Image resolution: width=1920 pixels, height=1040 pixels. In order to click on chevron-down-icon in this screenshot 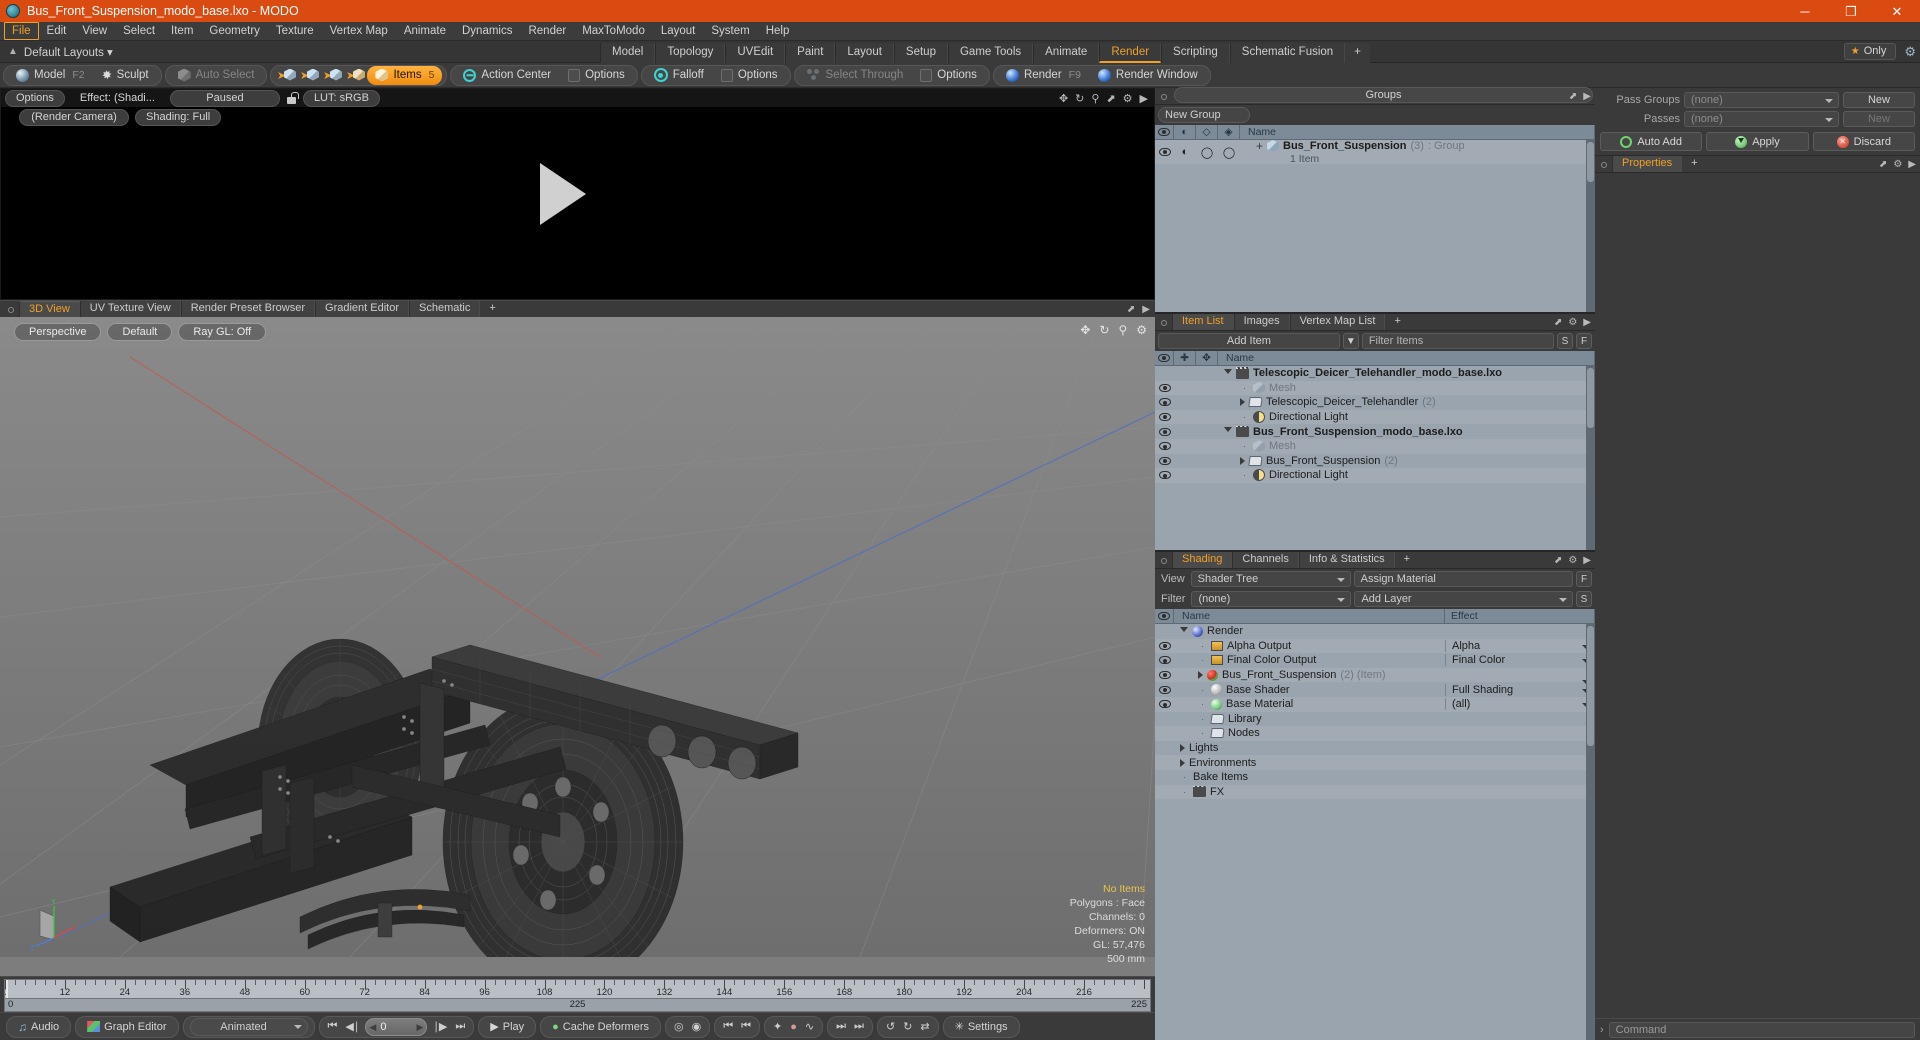, I will do `click(1184, 631)`.